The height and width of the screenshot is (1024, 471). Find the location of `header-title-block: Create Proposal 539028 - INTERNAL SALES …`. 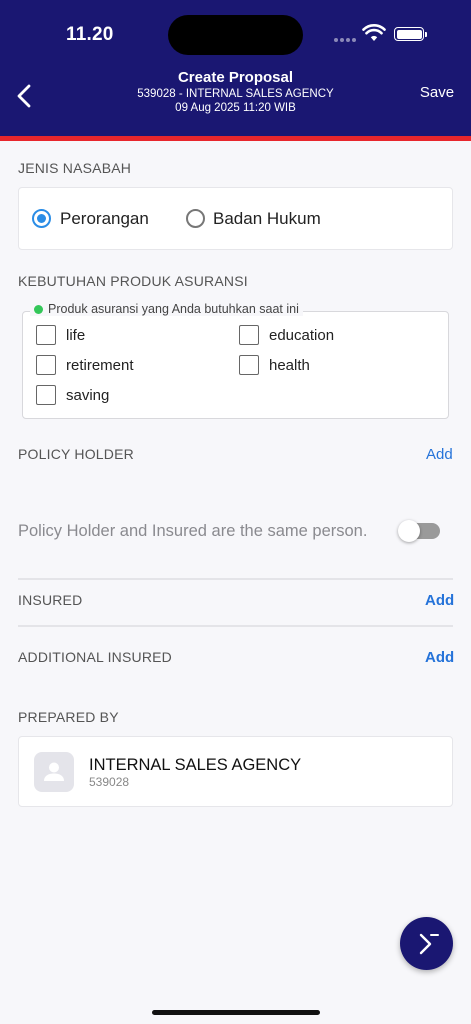

header-title-block: Create Proposal 539028 - INTERNAL SALES … is located at coordinates (235, 92).